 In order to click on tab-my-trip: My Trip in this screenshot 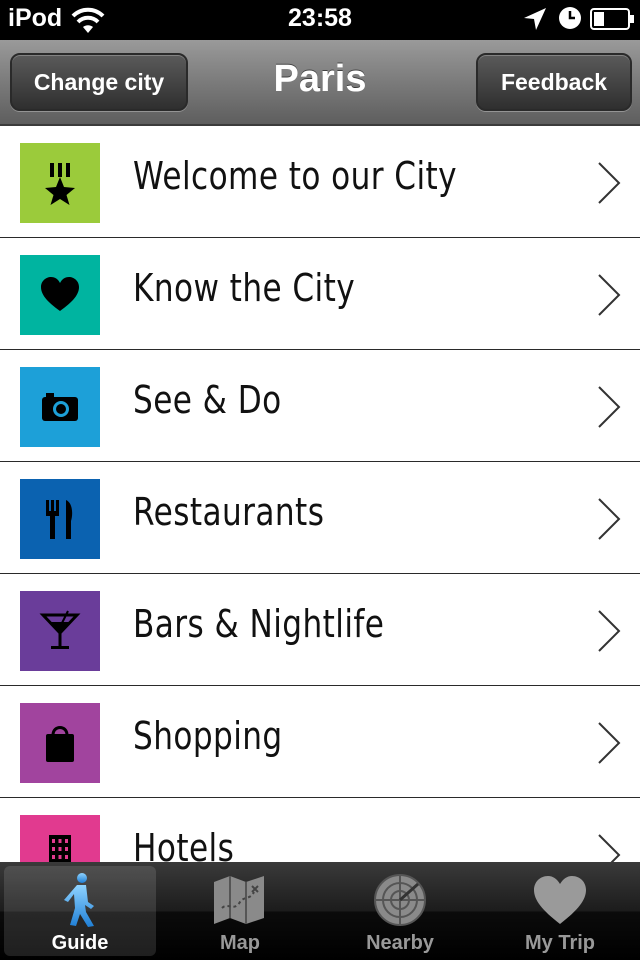, I will do `click(560, 911)`.